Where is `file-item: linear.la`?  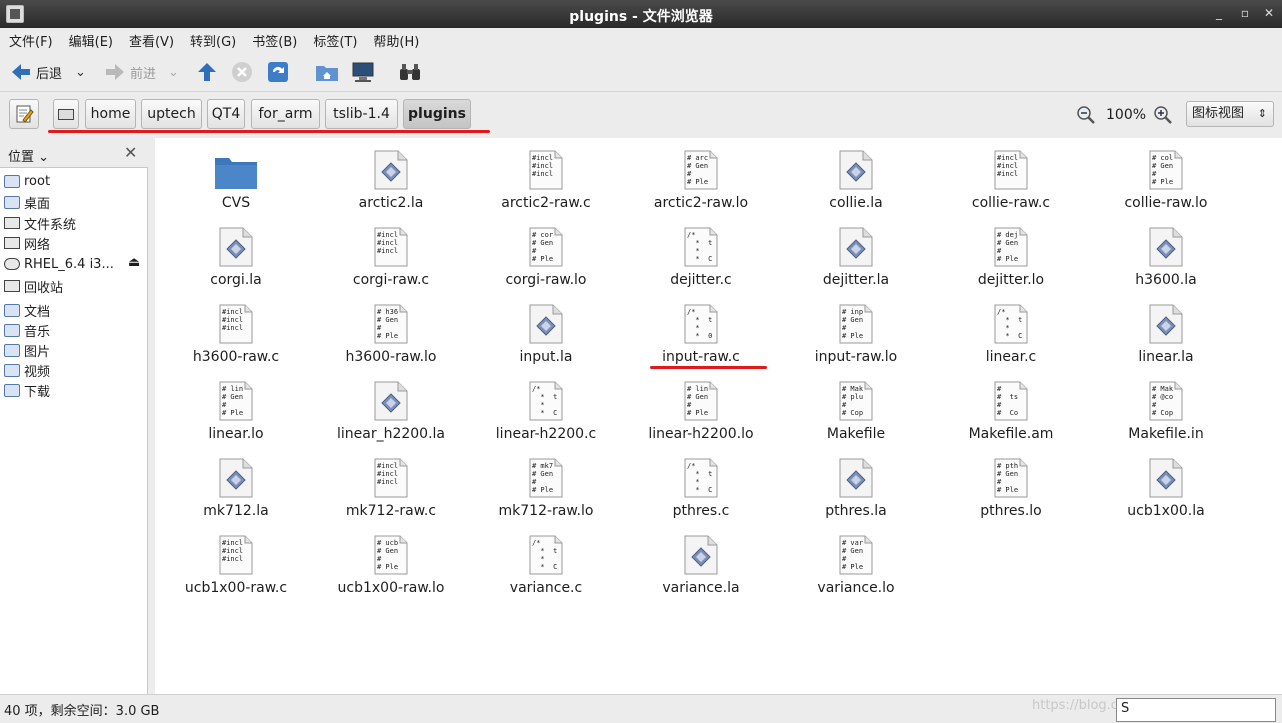
file-item: linear.la is located at coordinates (1166, 336).